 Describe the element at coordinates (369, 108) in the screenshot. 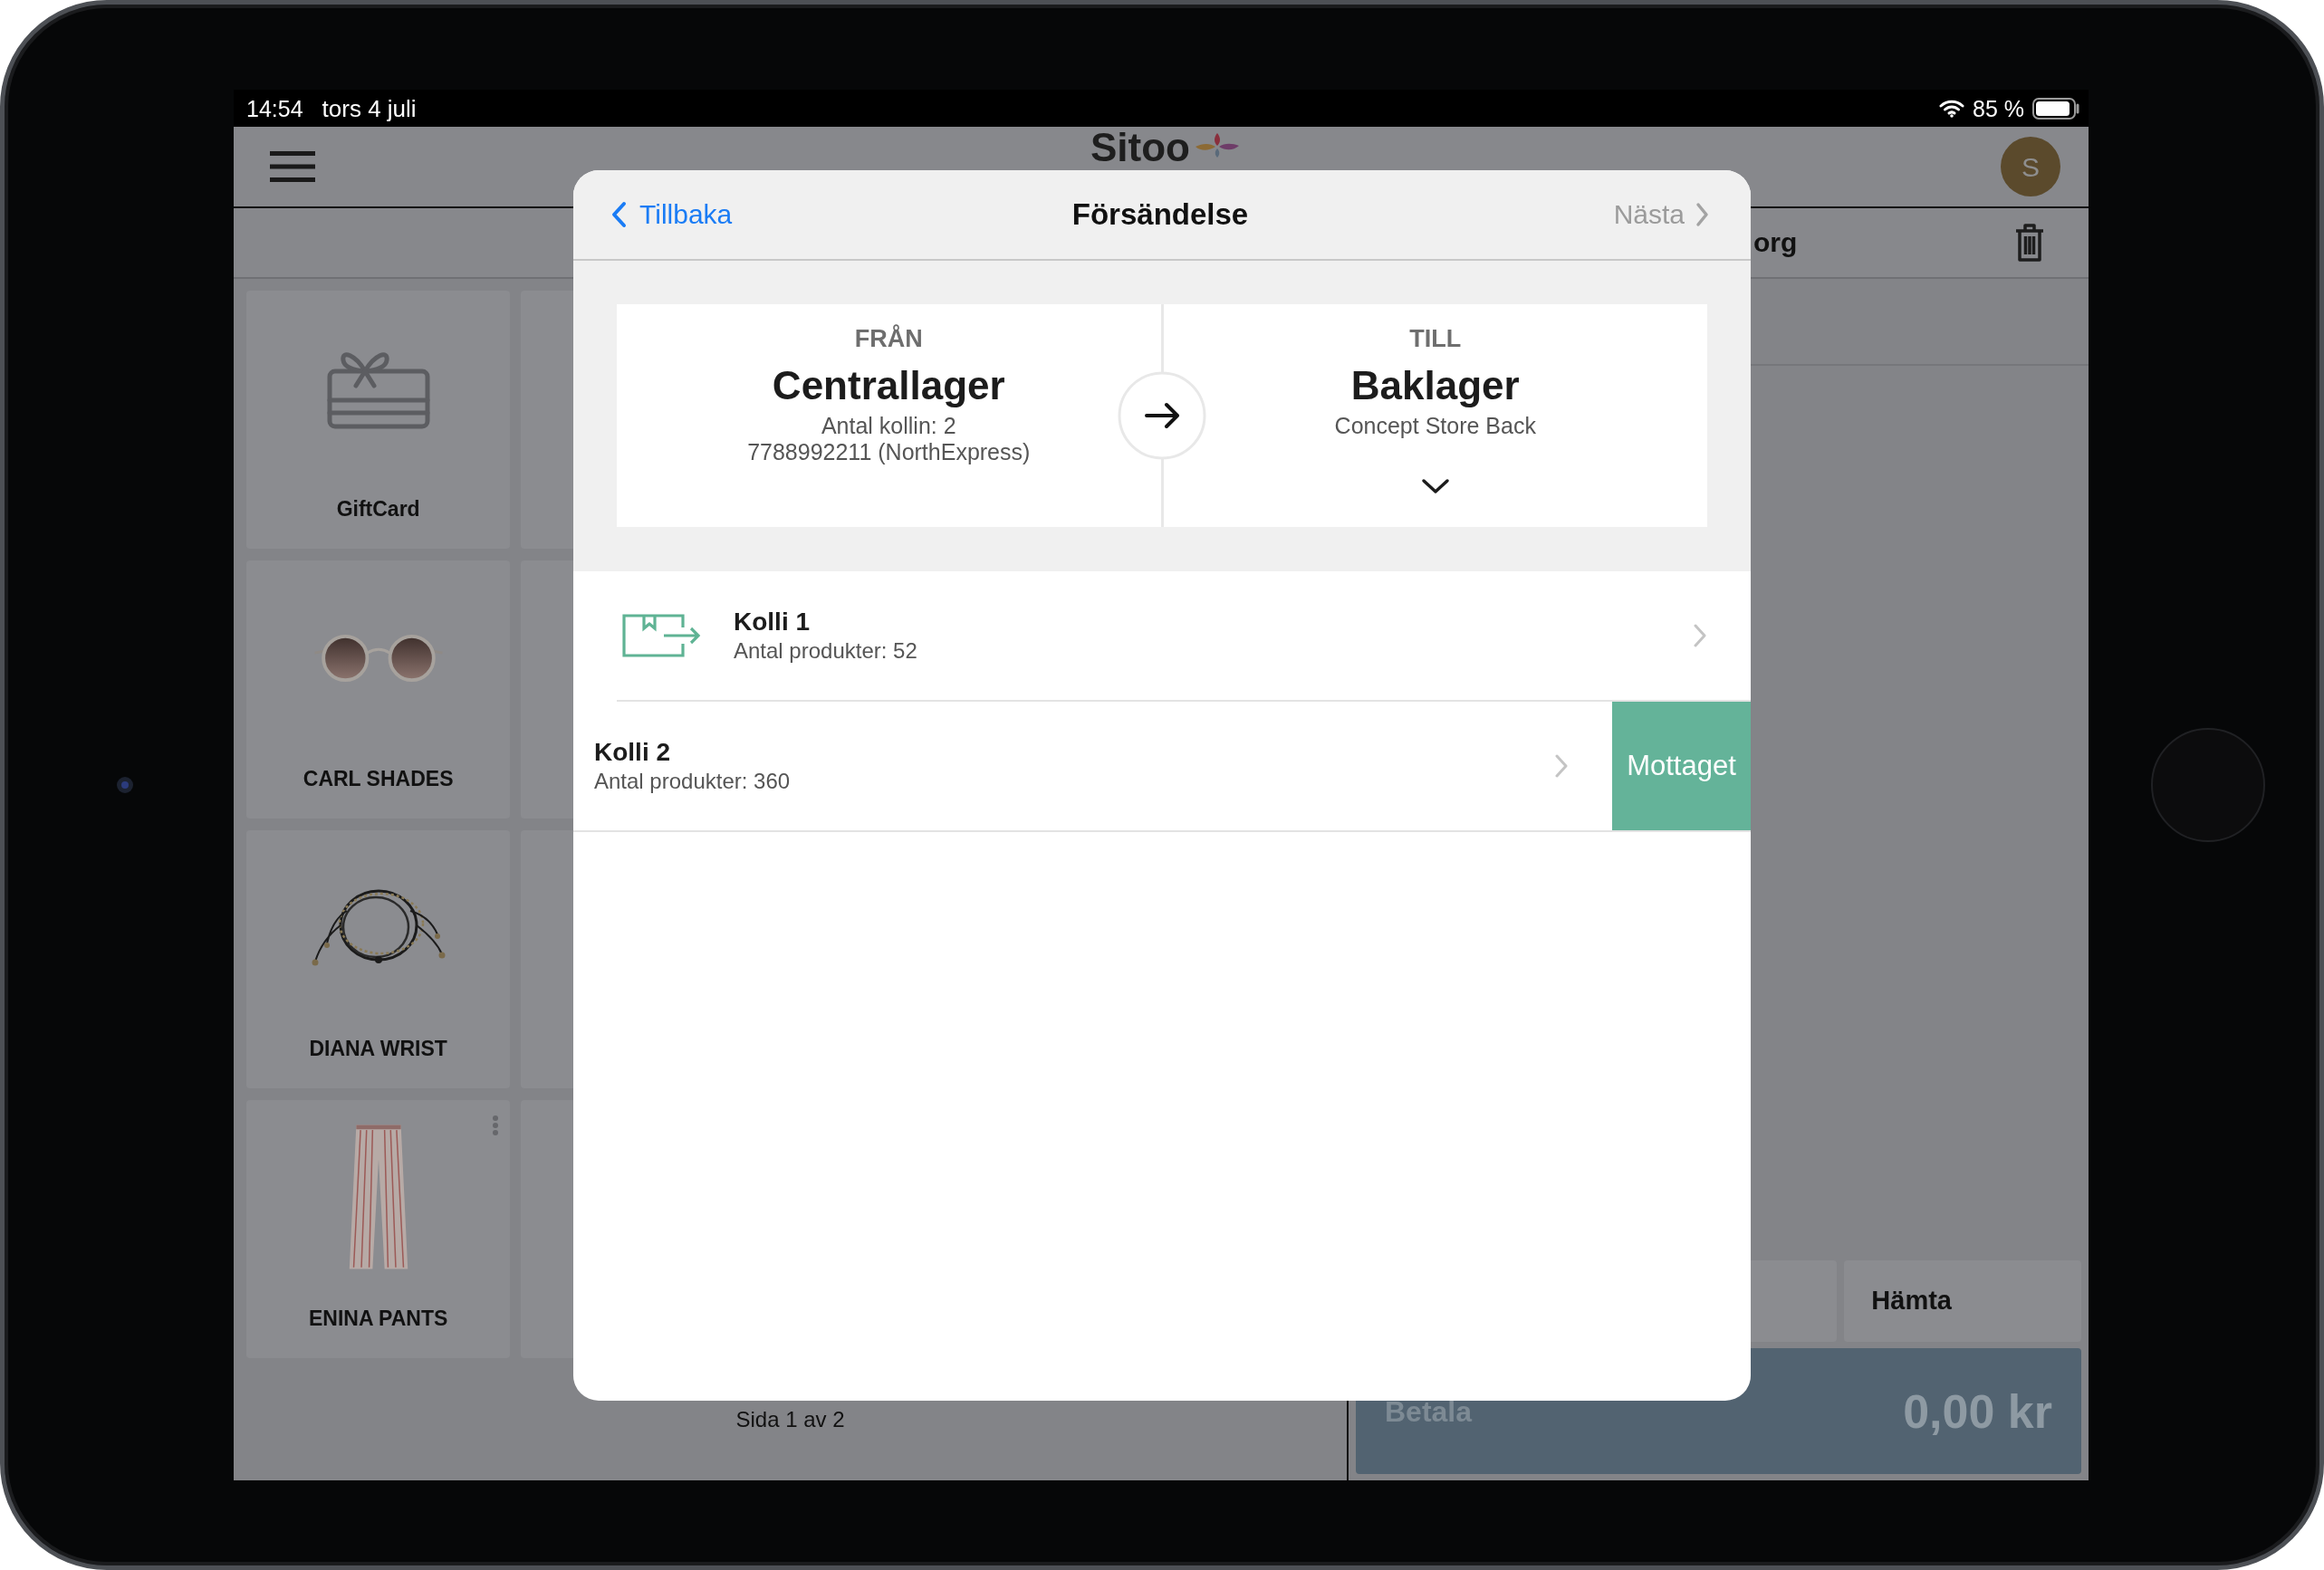

I see `status-date: tors 4 juli` at that location.